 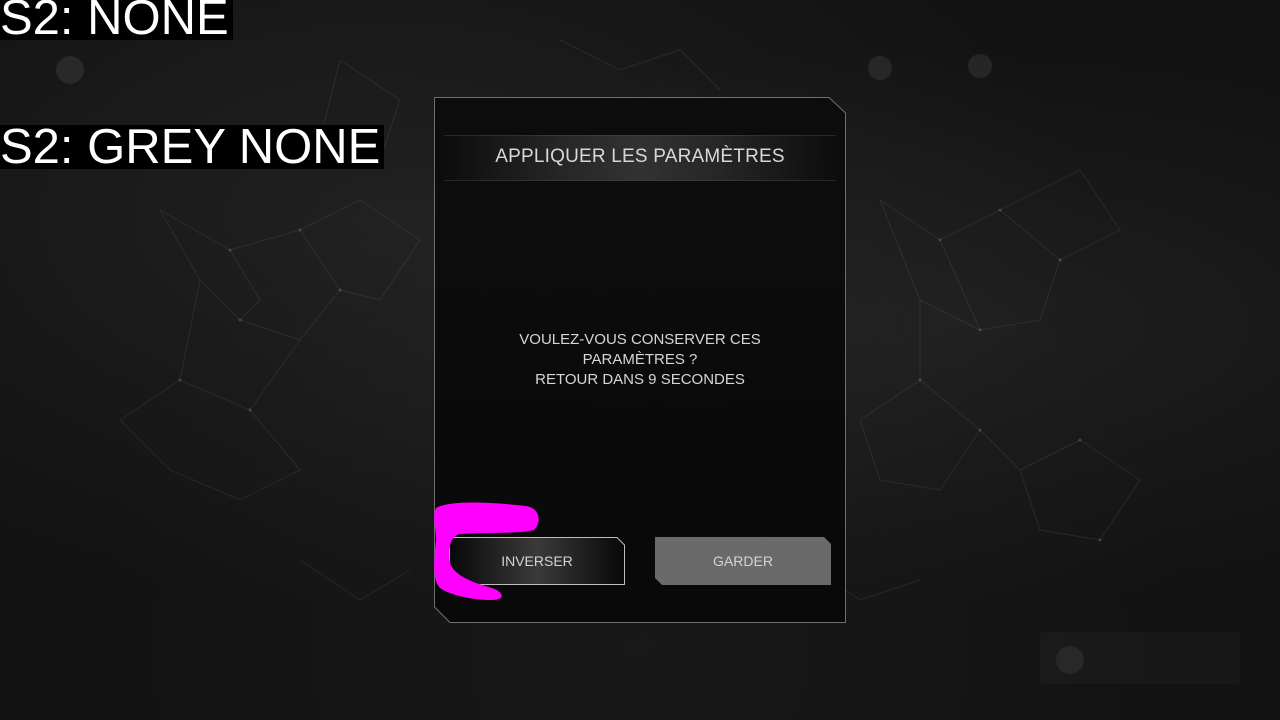 What do you see at coordinates (640, 379) in the screenshot?
I see `revert-countdown: RETOUR DANS 9 SECONDES` at bounding box center [640, 379].